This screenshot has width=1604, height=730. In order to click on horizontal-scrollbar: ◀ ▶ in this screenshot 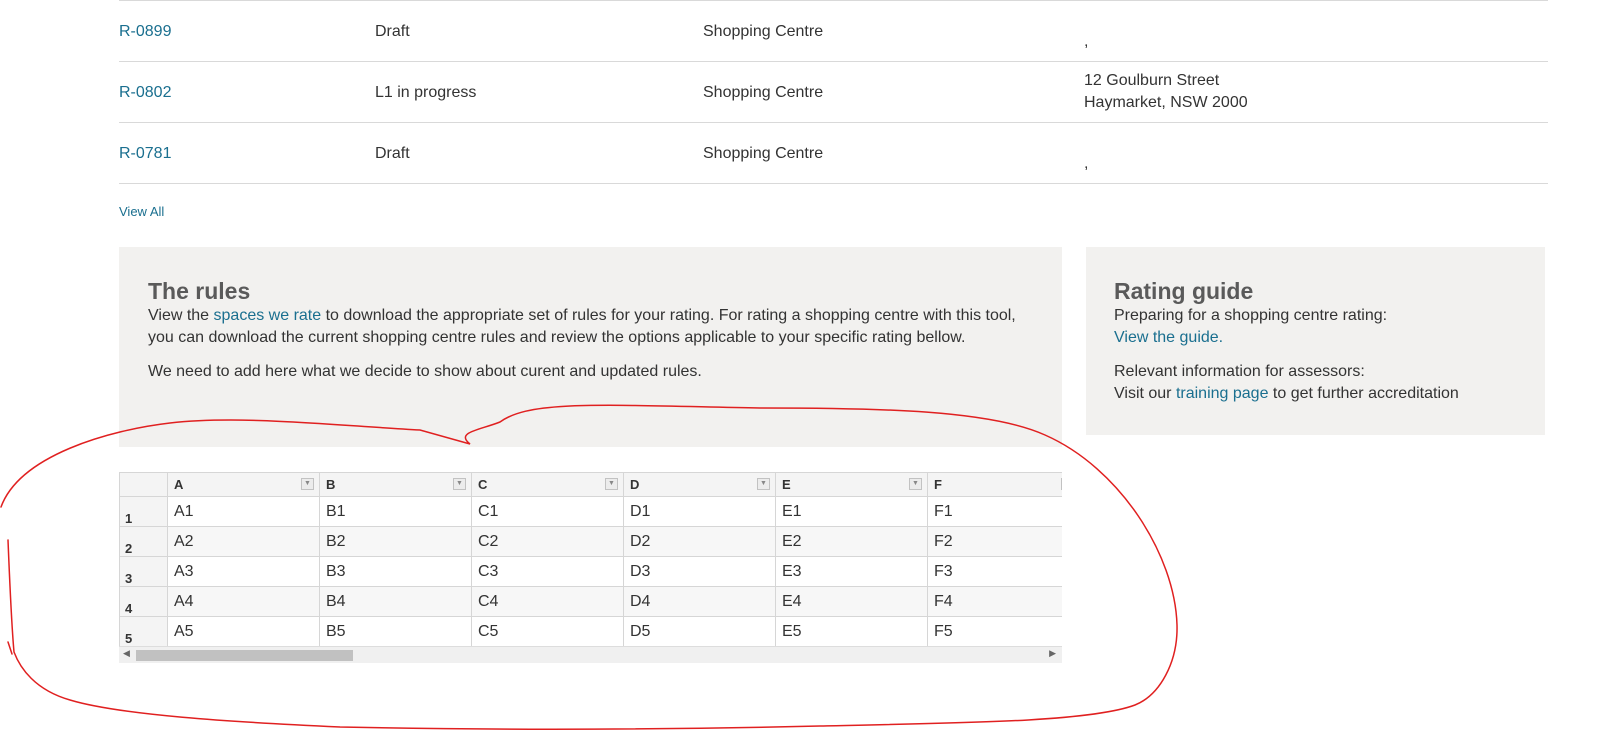, I will do `click(590, 654)`.